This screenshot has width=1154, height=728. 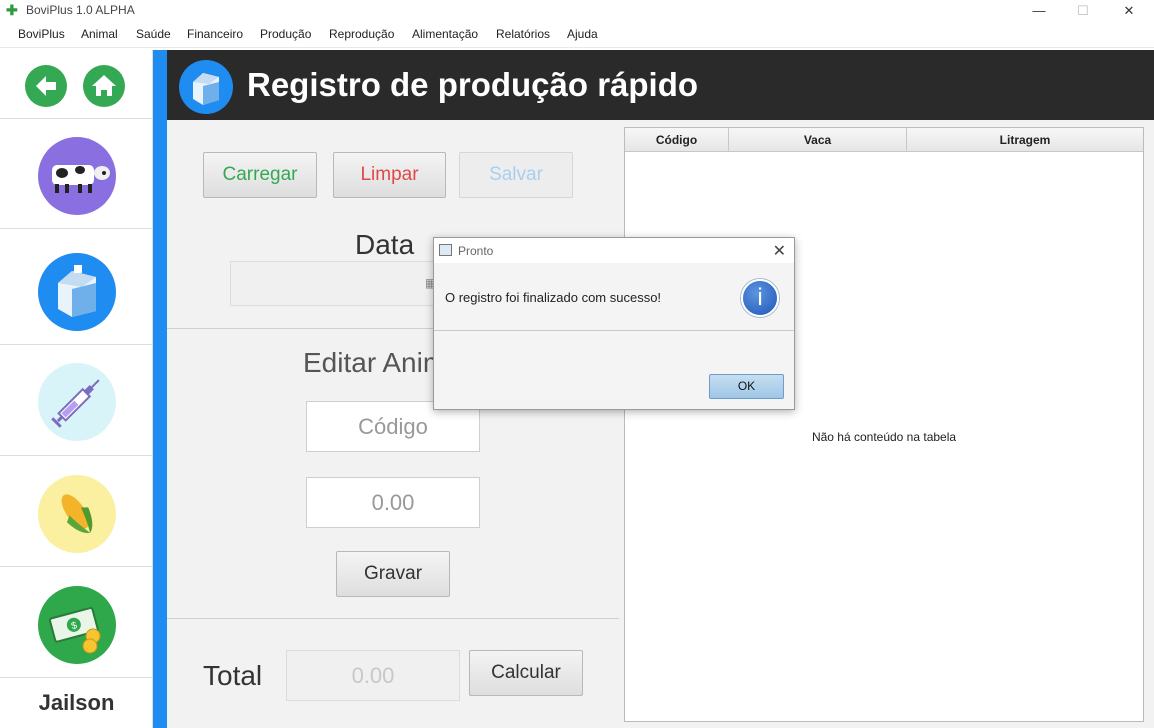 I want to click on menu-saude: Saúde, so click(x=153, y=34).